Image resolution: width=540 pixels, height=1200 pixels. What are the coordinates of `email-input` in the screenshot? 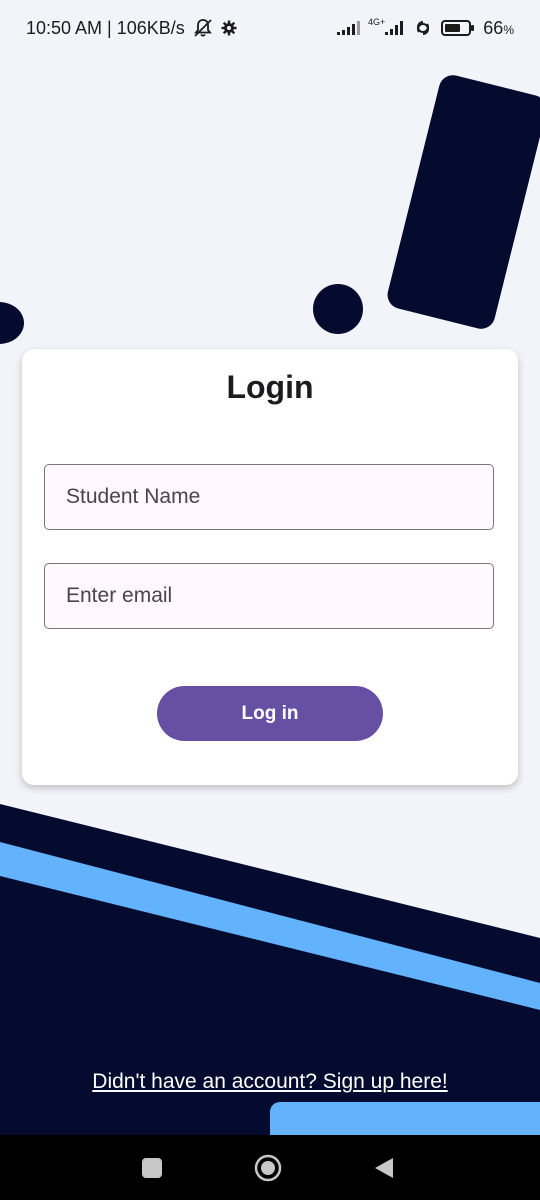 It's located at (269, 596).